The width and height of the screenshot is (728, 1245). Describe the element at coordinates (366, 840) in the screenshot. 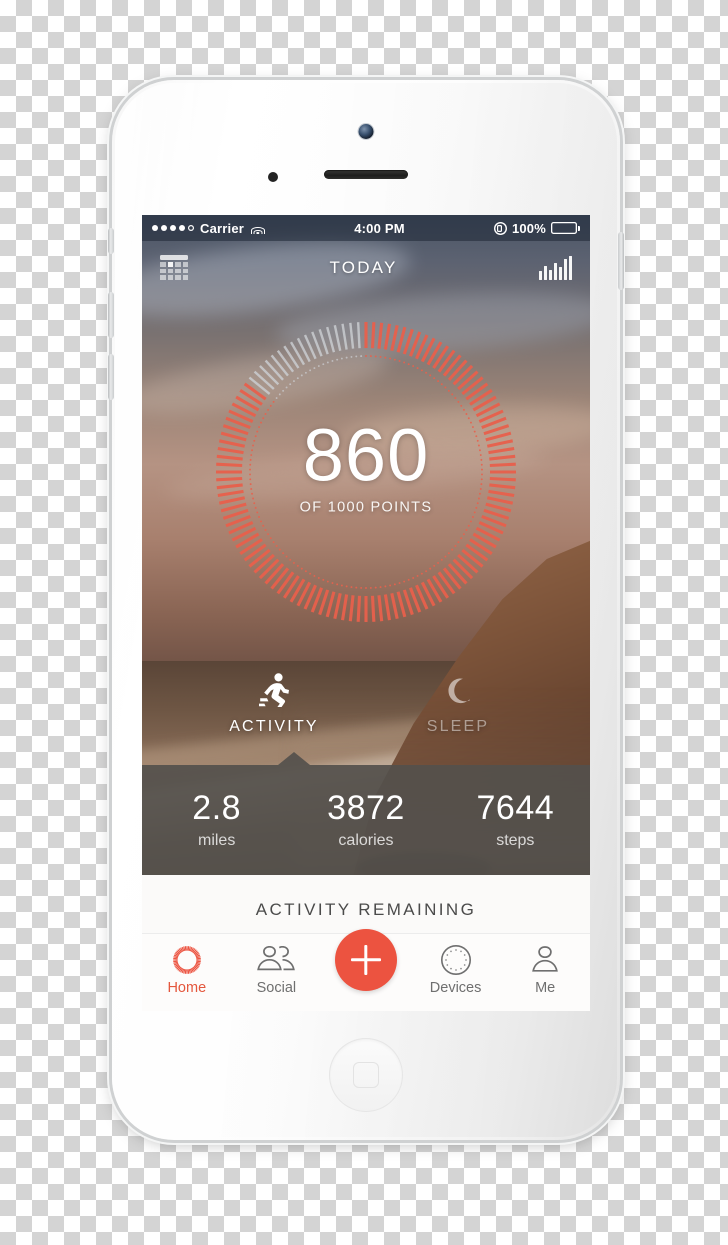

I see `stat-calories-unit: calories` at that location.